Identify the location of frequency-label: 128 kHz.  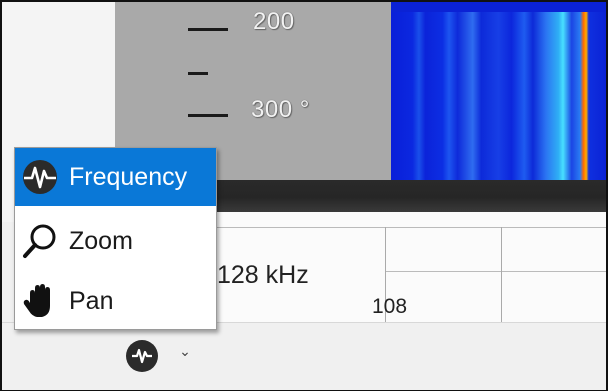
(263, 275).